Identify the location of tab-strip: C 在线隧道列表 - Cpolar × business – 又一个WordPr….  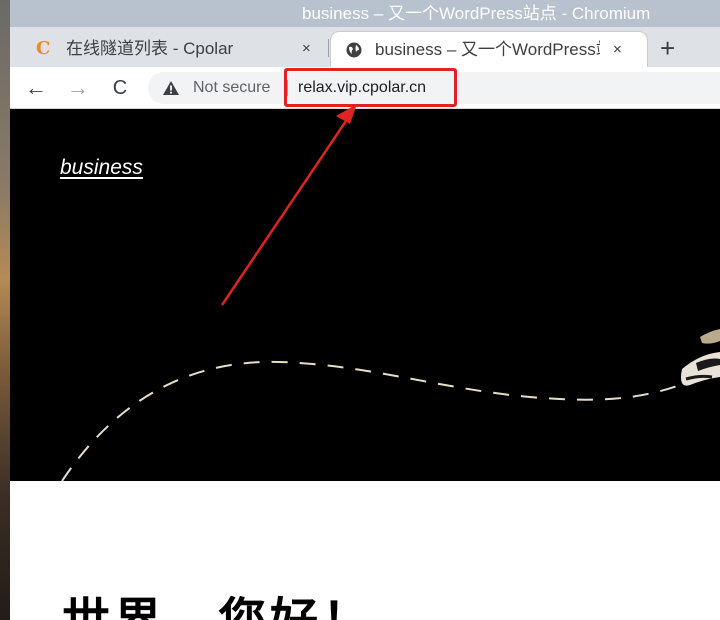
(365, 47).